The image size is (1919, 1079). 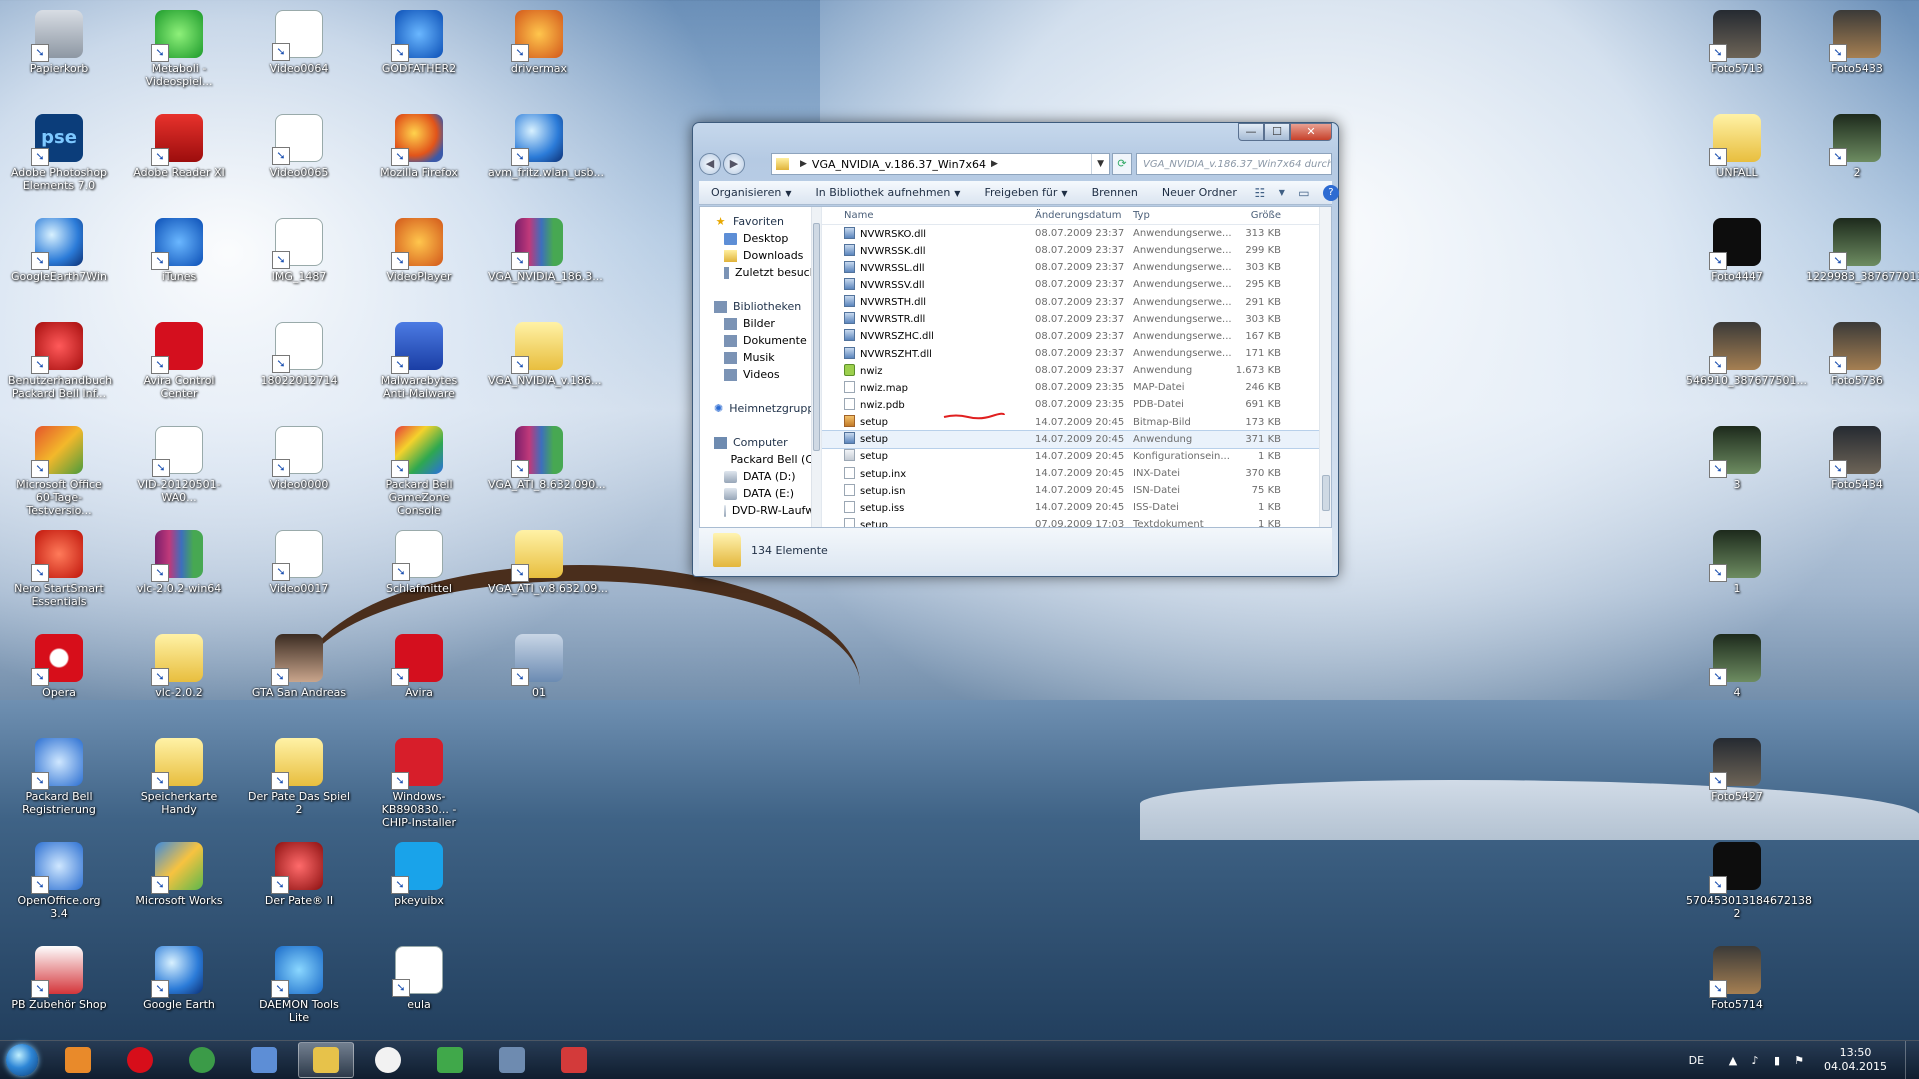 What do you see at coordinates (1696, 1060) in the screenshot?
I see `language-indicator: DE` at bounding box center [1696, 1060].